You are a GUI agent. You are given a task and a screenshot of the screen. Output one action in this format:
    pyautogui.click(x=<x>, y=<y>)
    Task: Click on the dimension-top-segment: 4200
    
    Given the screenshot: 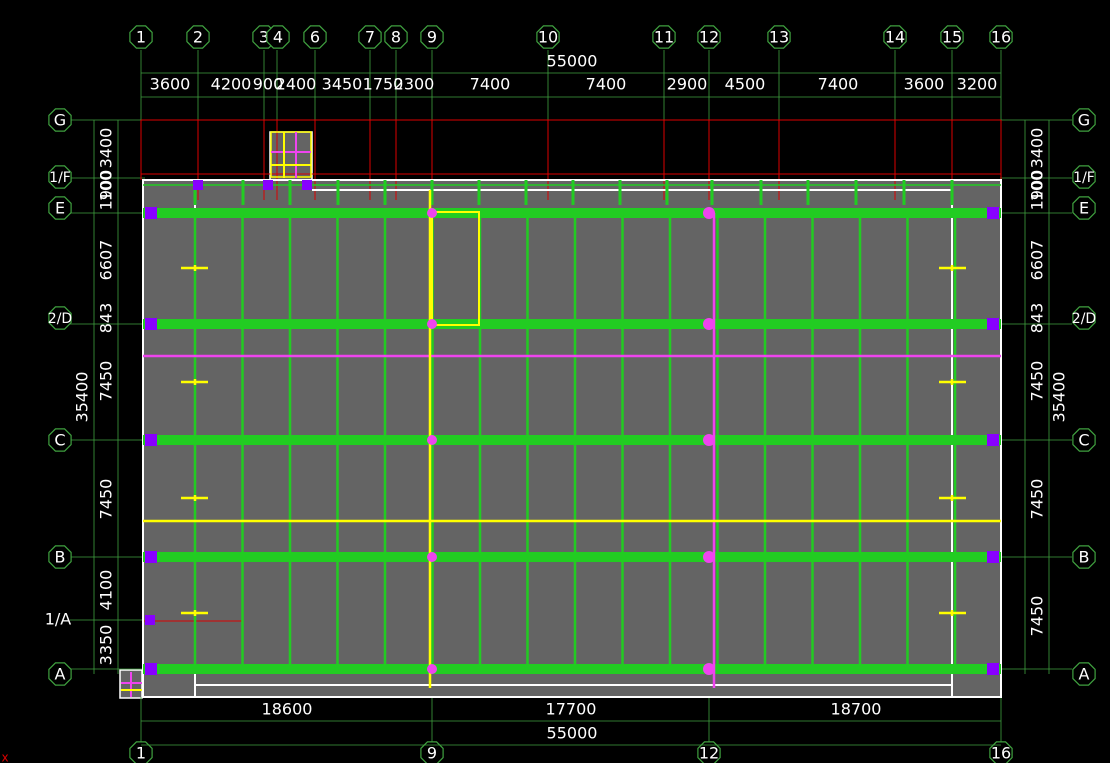 What is the action you would take?
    pyautogui.click(x=231, y=84)
    